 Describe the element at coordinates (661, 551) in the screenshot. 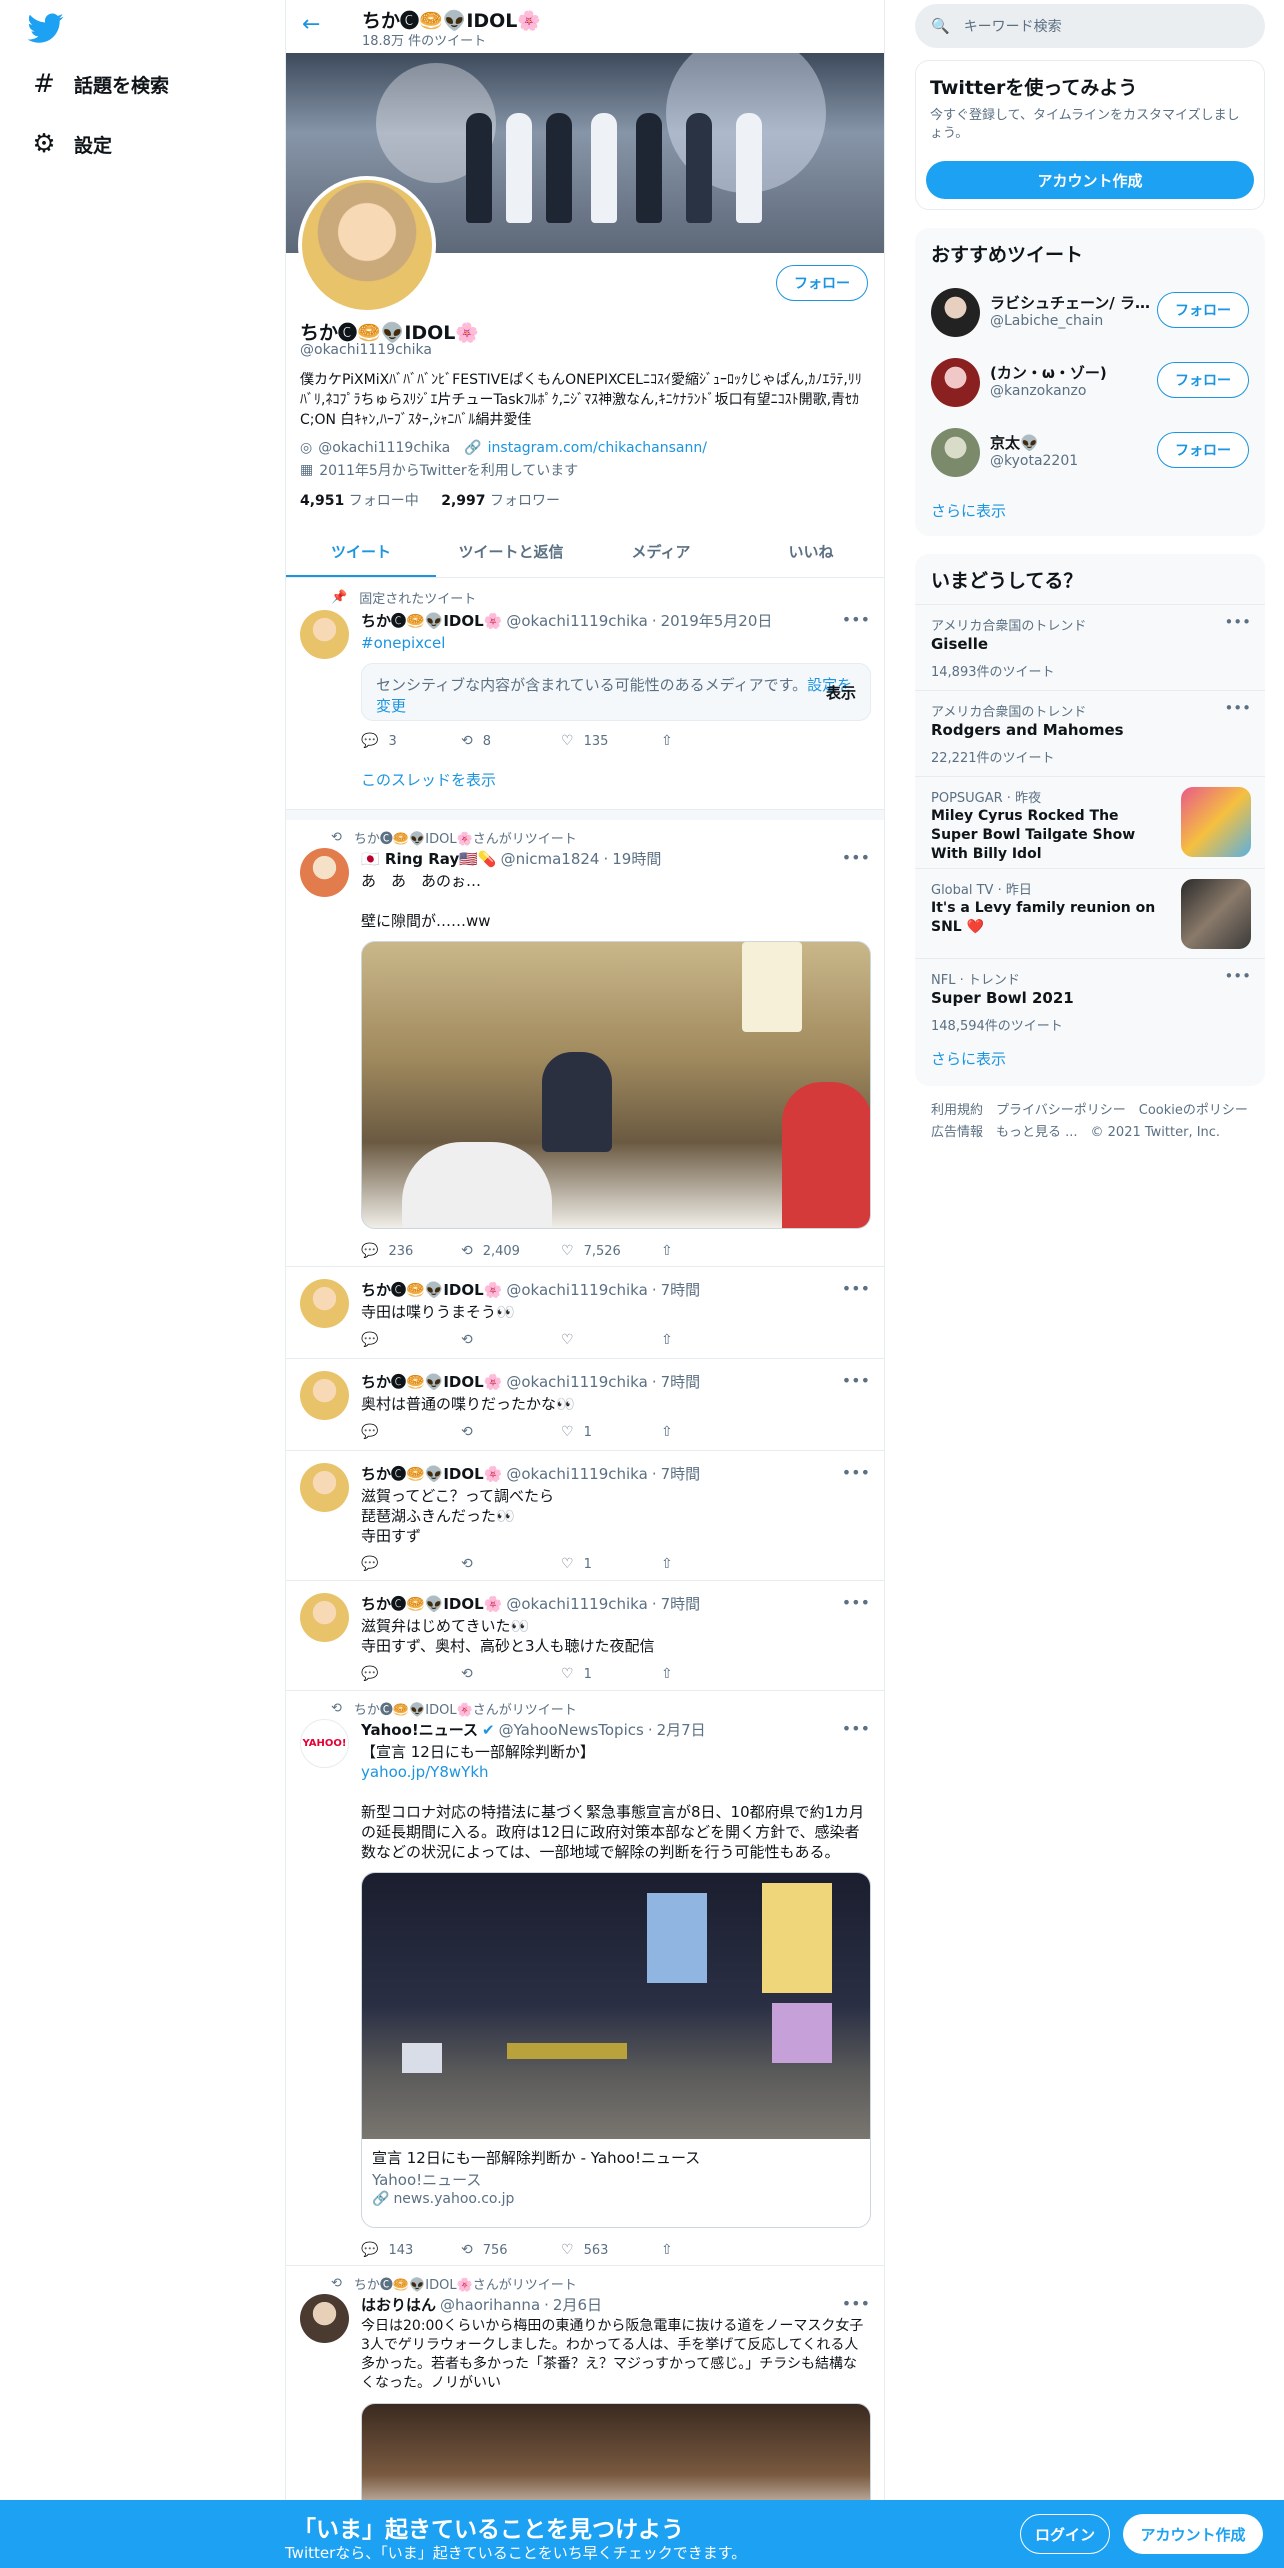

I see `tab-media: メディア` at that location.